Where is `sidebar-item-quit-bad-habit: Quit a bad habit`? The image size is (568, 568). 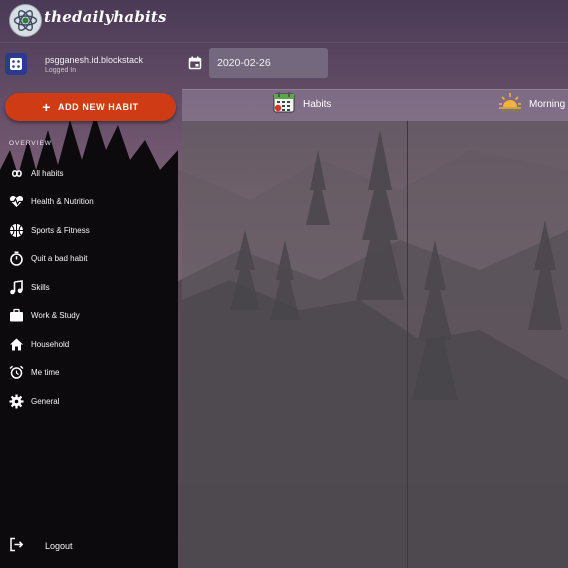
sidebar-item-quit-bad-habit: Quit a bad habit is located at coordinates (89, 259).